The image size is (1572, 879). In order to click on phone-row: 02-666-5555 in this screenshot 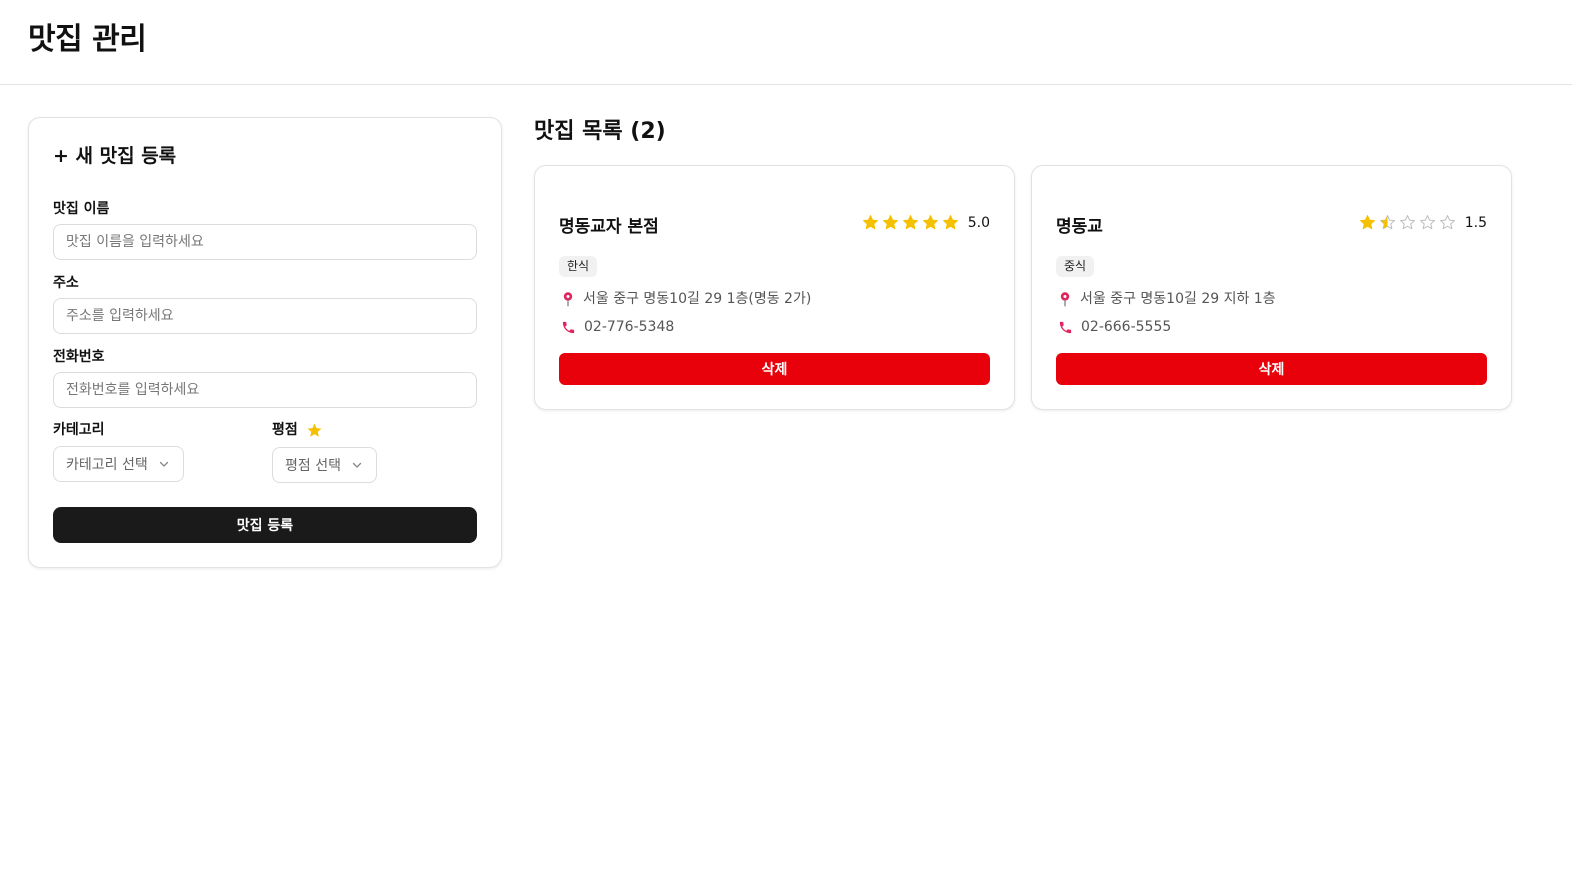, I will do `click(1114, 327)`.